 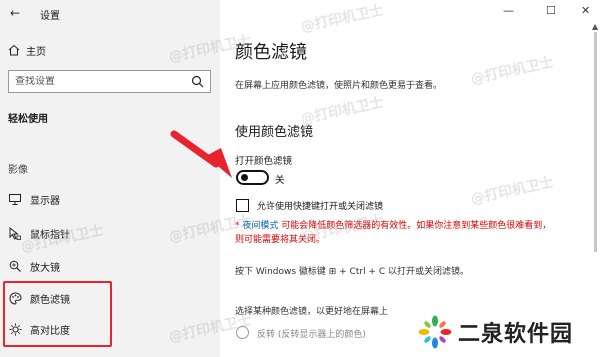 I want to click on contrast-icon, so click(x=15, y=329).